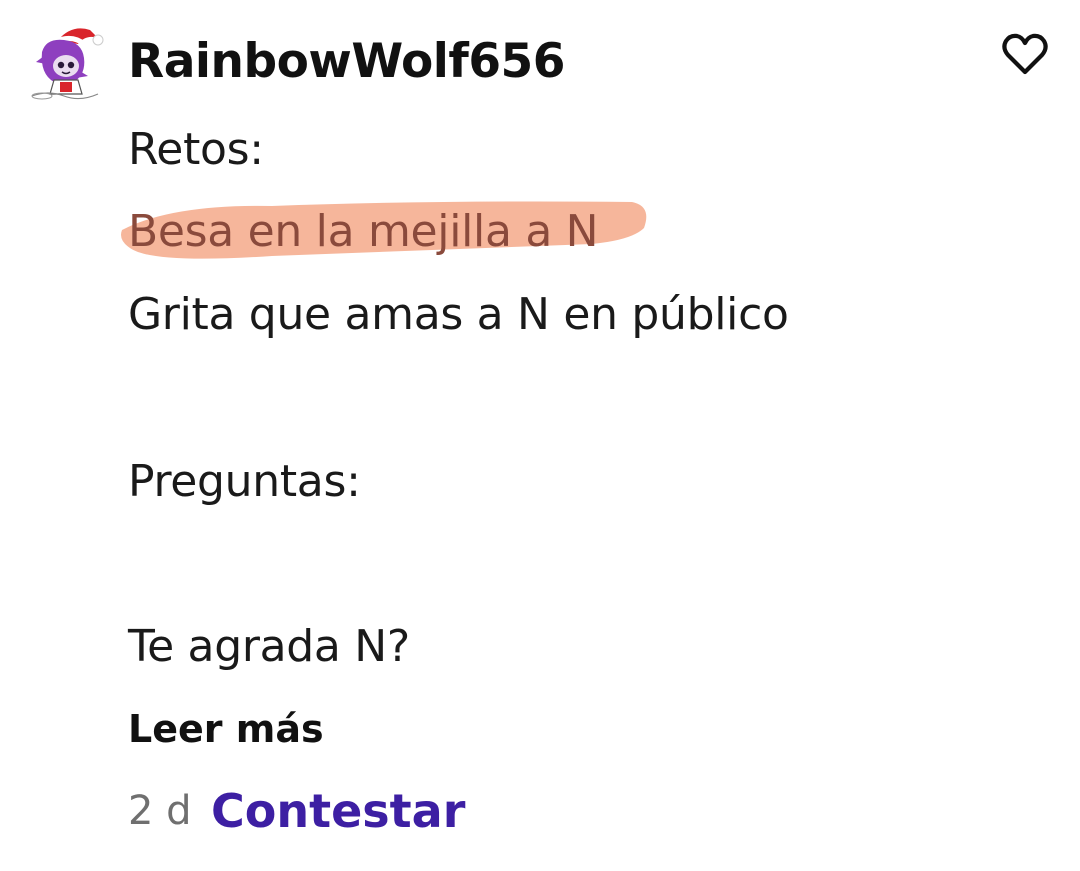 This screenshot has height=871, width=1080. I want to click on timestamp: 2 d, so click(160, 811).